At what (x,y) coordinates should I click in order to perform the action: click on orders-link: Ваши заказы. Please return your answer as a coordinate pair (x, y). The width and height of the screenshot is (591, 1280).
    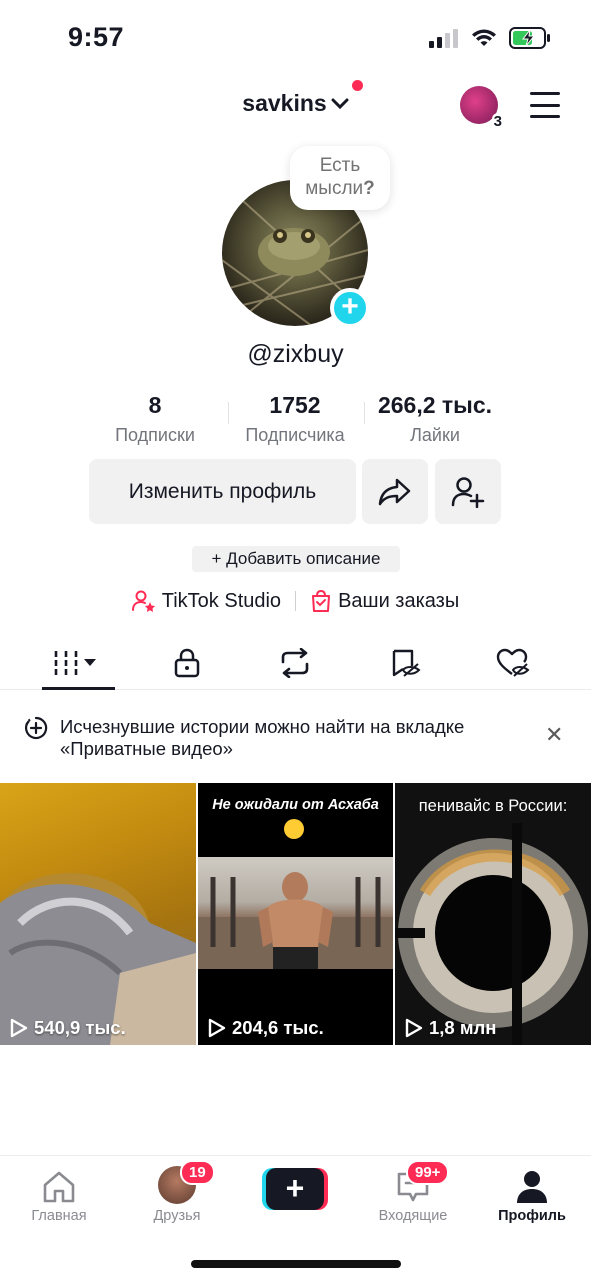
    Looking at the image, I should click on (384, 601).